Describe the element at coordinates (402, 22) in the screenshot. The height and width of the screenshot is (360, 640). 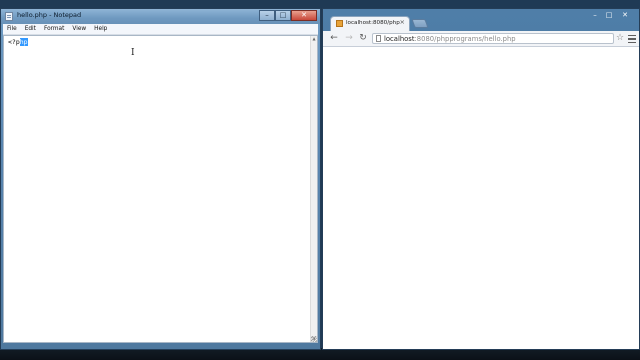
I see `tab-close-icon: ×` at that location.